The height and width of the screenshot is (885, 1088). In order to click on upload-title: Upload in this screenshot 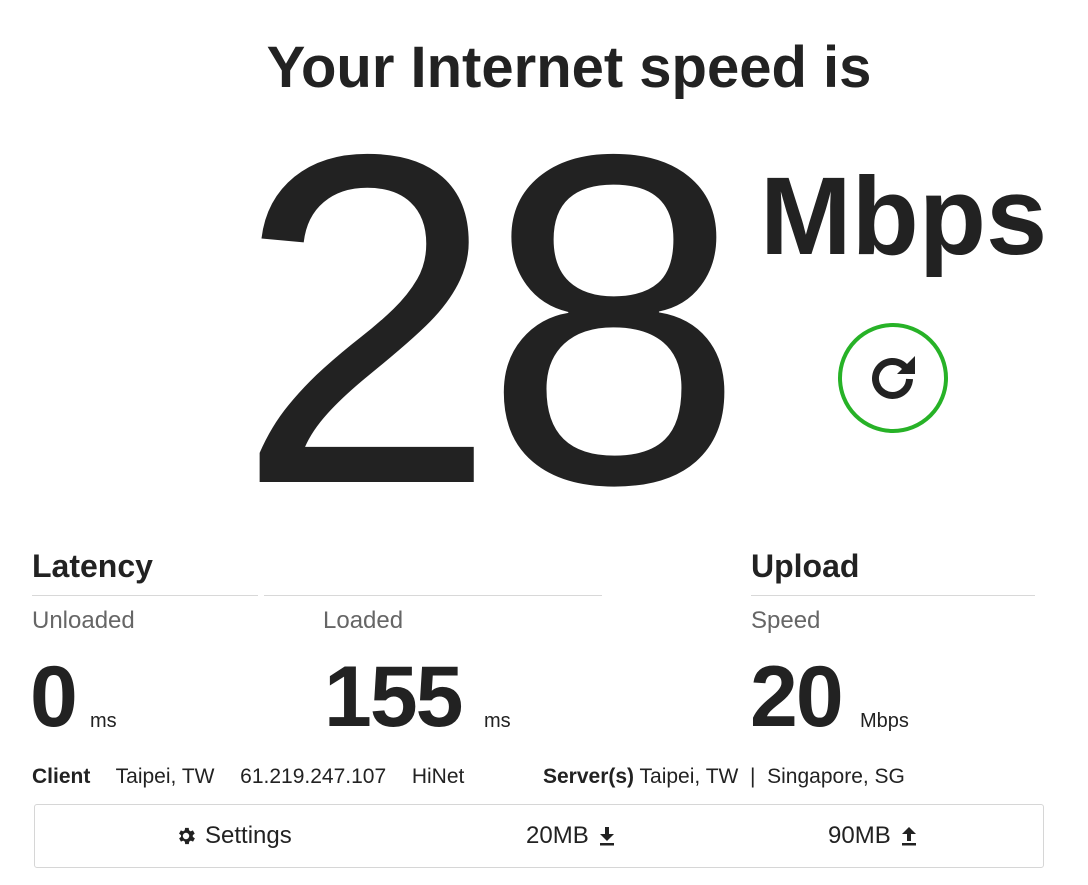, I will do `click(805, 566)`.